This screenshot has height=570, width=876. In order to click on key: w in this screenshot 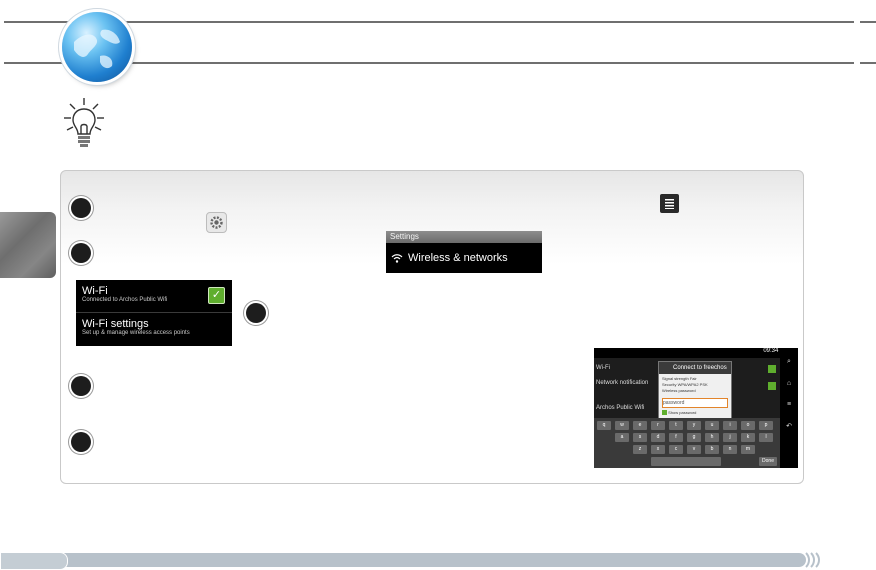, I will do `click(622, 425)`.